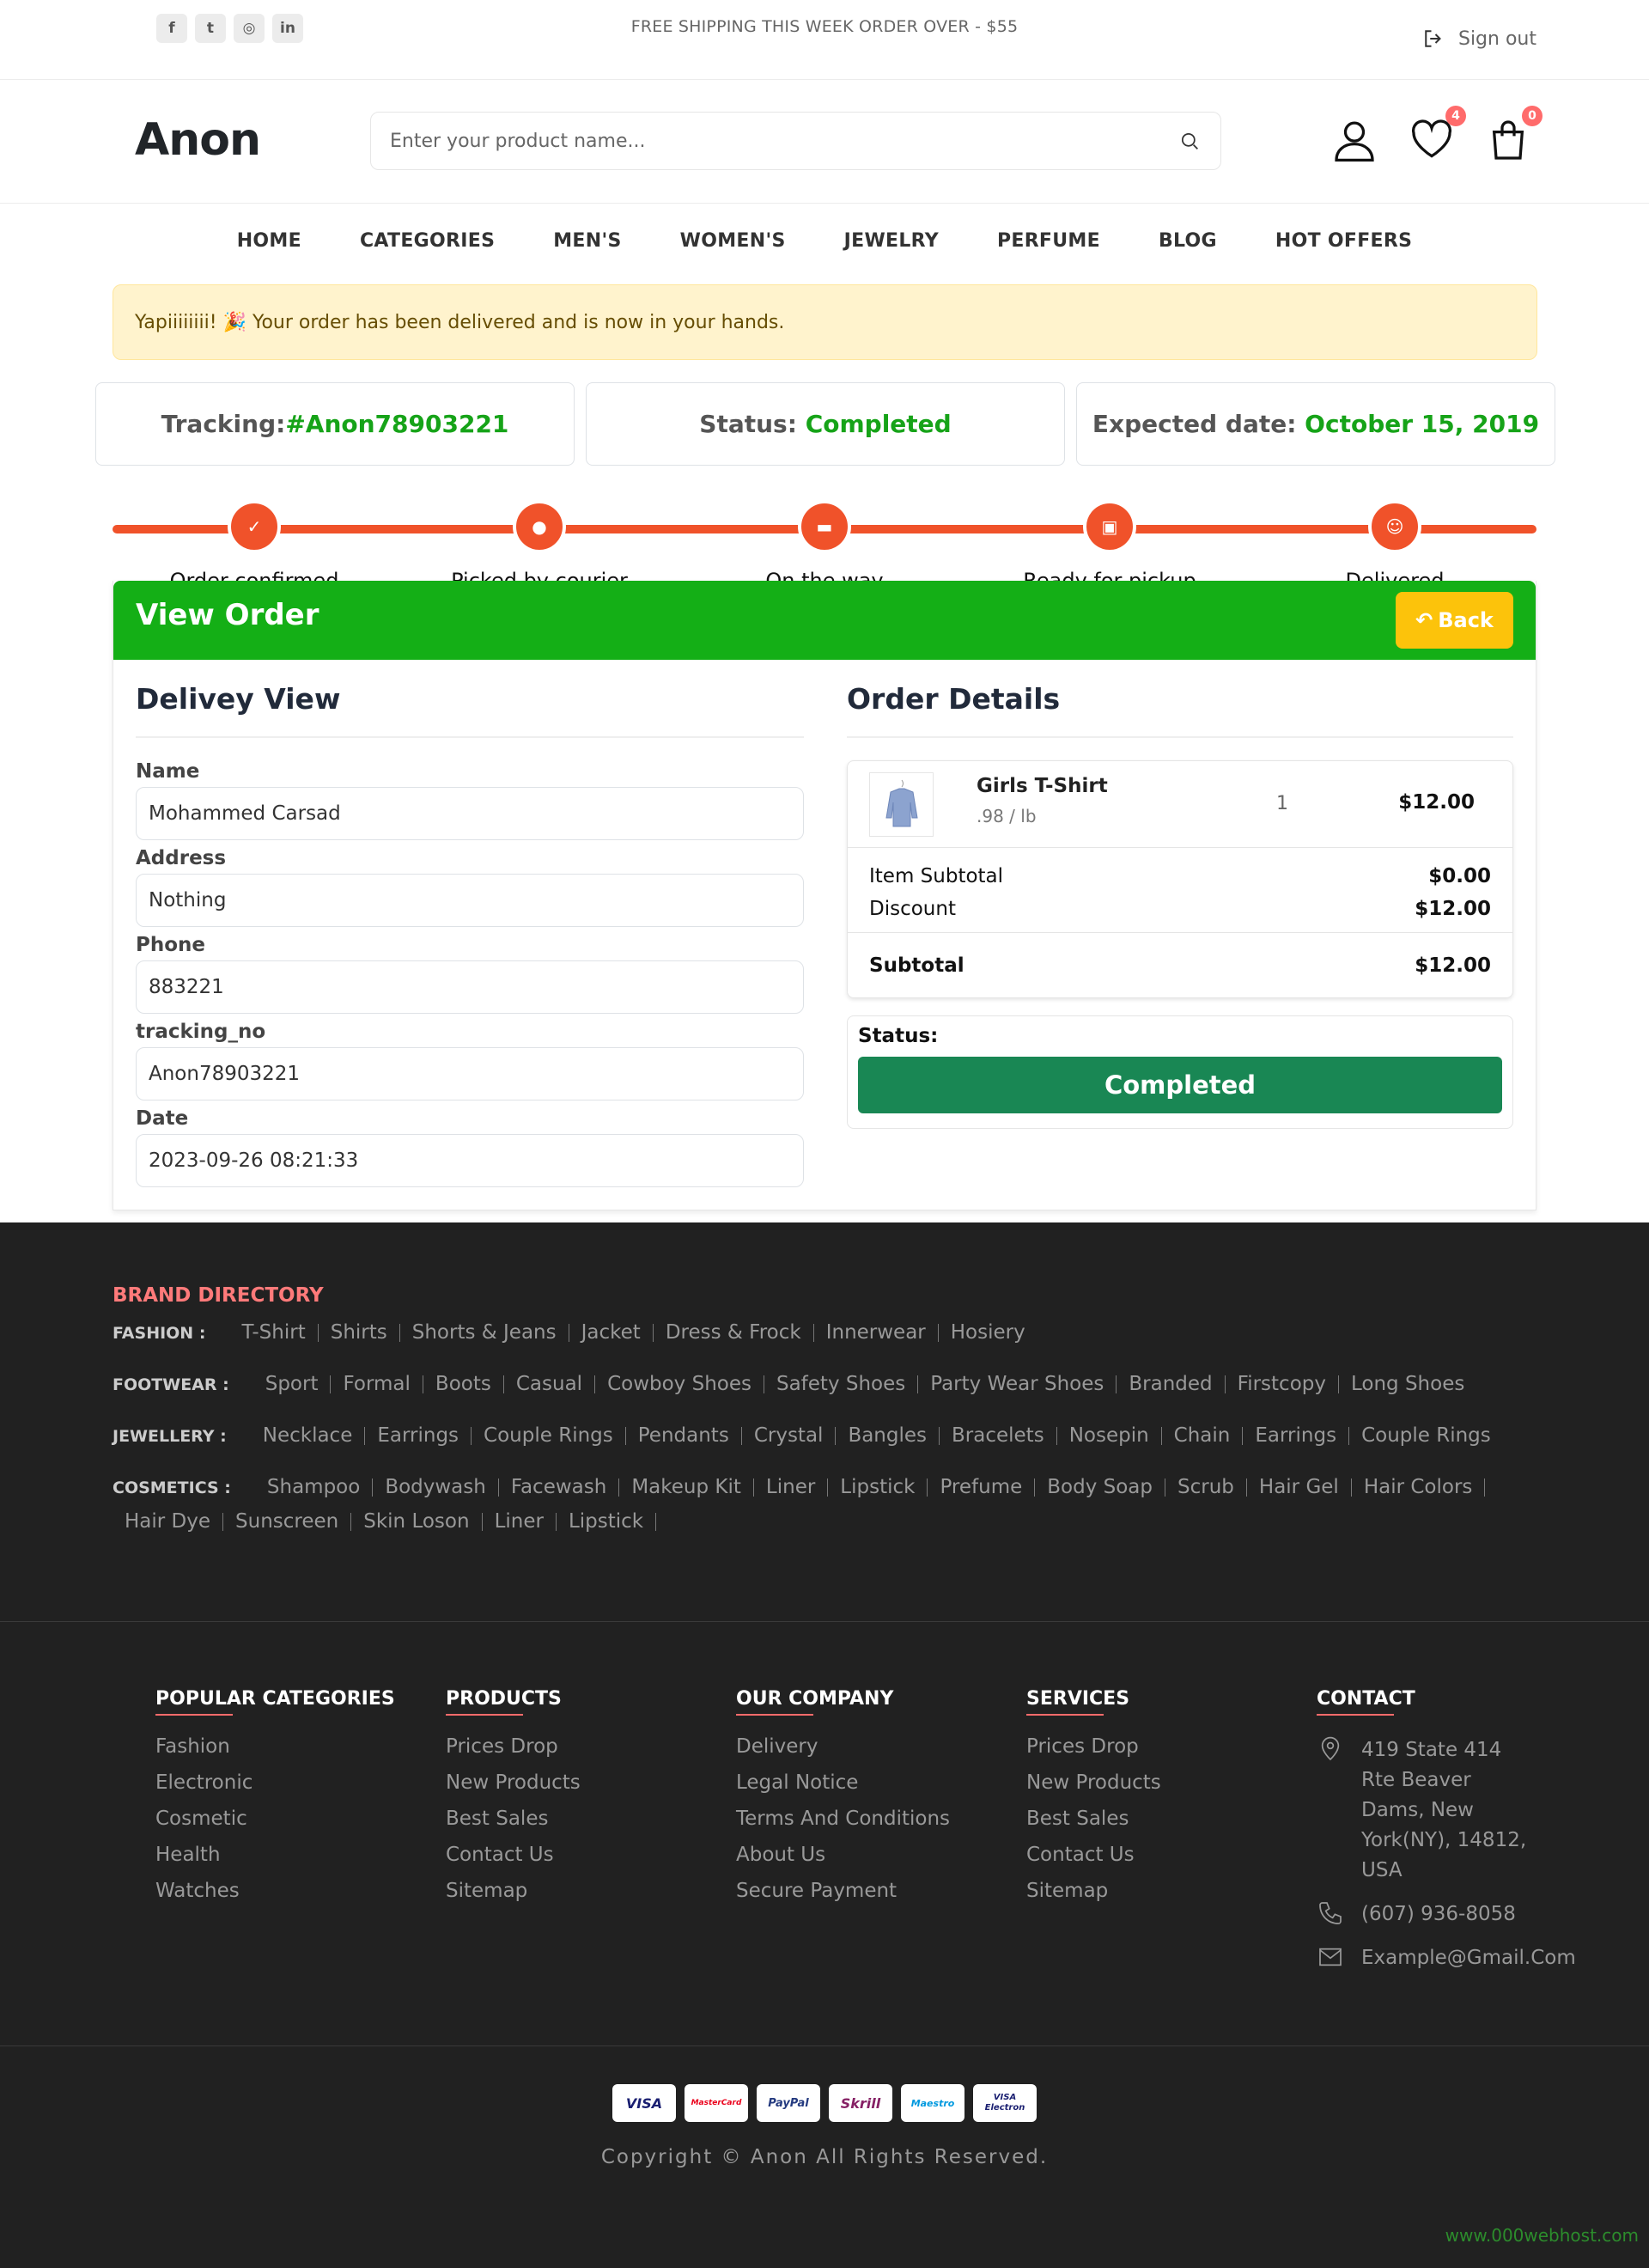 Image resolution: width=1649 pixels, height=2268 pixels. I want to click on cart-icon: 0, so click(1514, 135).